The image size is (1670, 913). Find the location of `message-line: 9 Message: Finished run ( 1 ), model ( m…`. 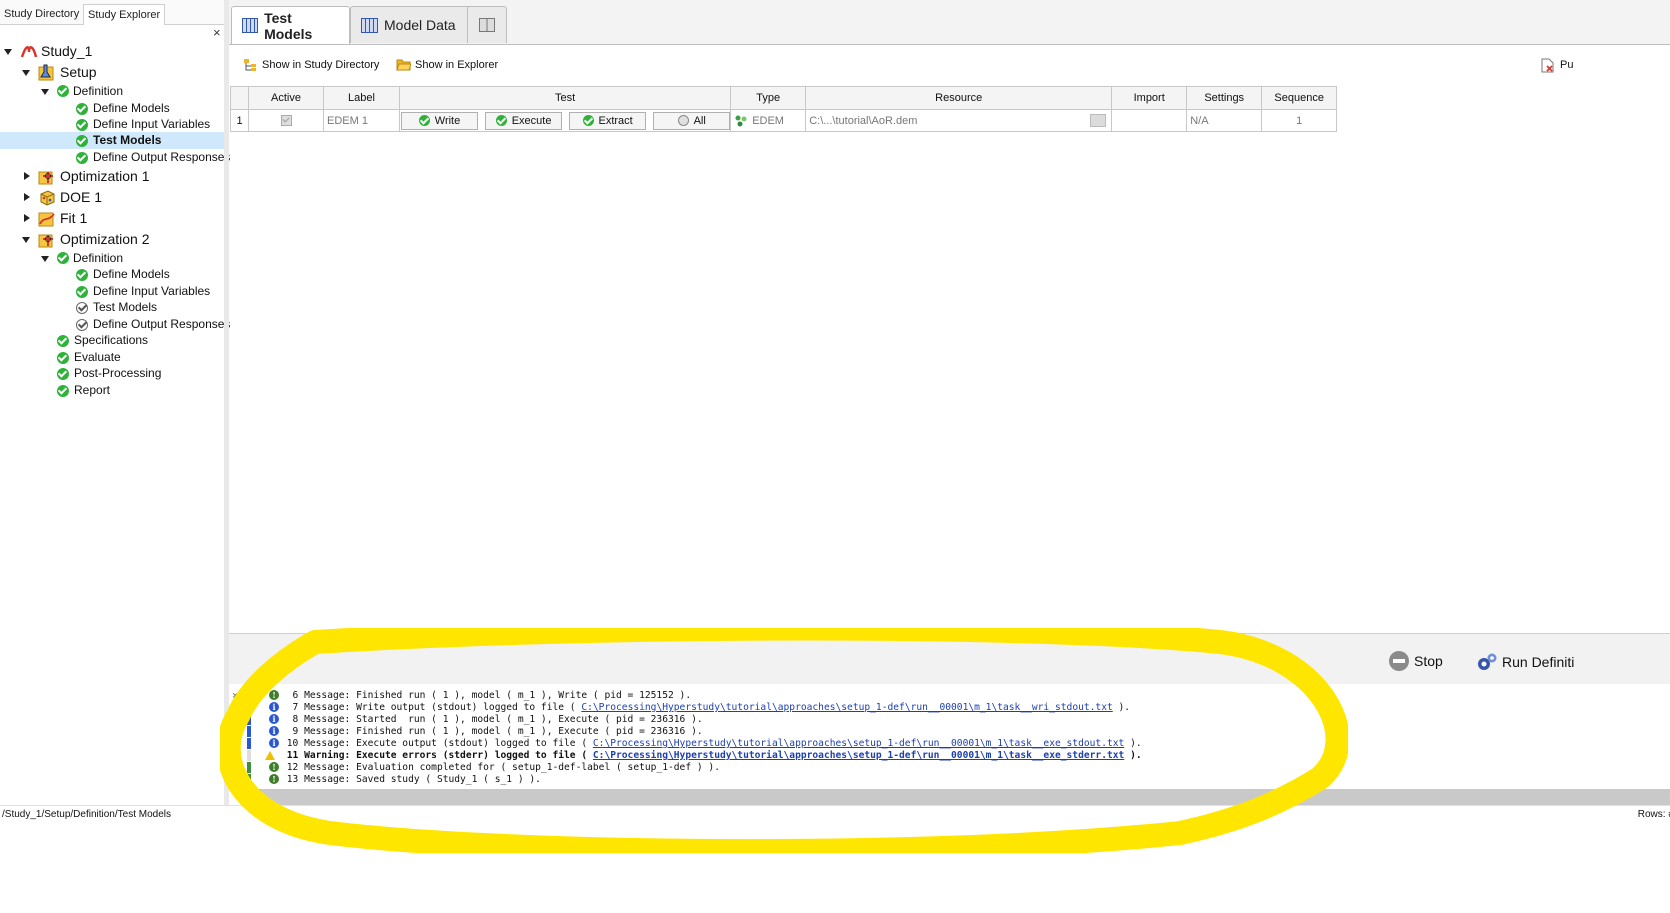

message-line: 9 Message: Finished run ( 1 ), model ( m… is located at coordinates (492, 731).